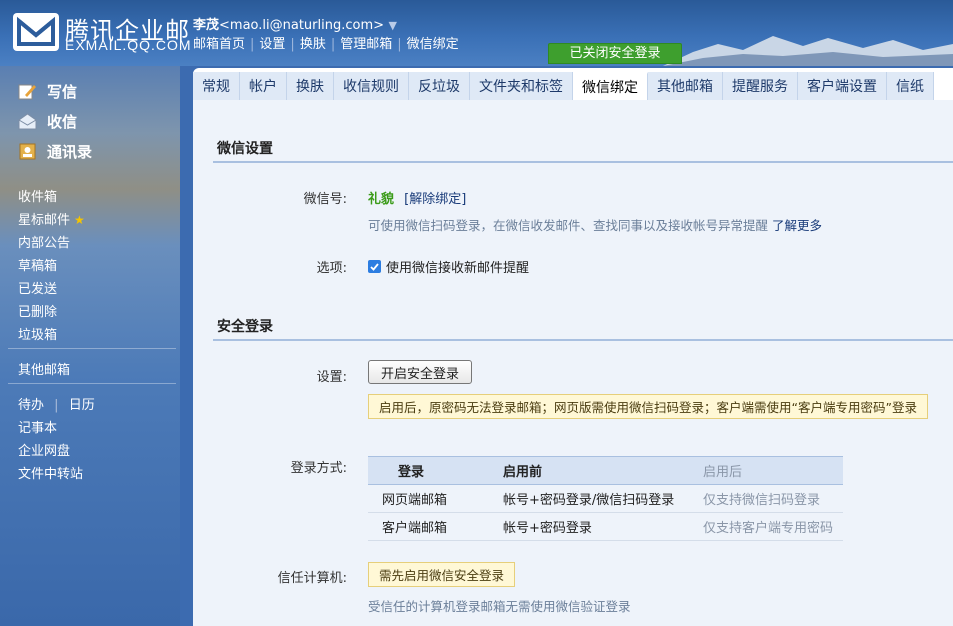 This screenshot has width=953, height=626. I want to click on other-mailboxes-link: 其他邮箱, so click(44, 368).